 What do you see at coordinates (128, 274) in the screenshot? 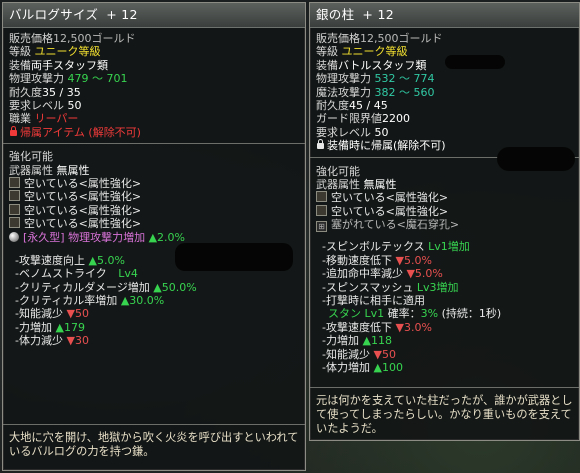
I see `bonus-value: Lv4` at bounding box center [128, 274].